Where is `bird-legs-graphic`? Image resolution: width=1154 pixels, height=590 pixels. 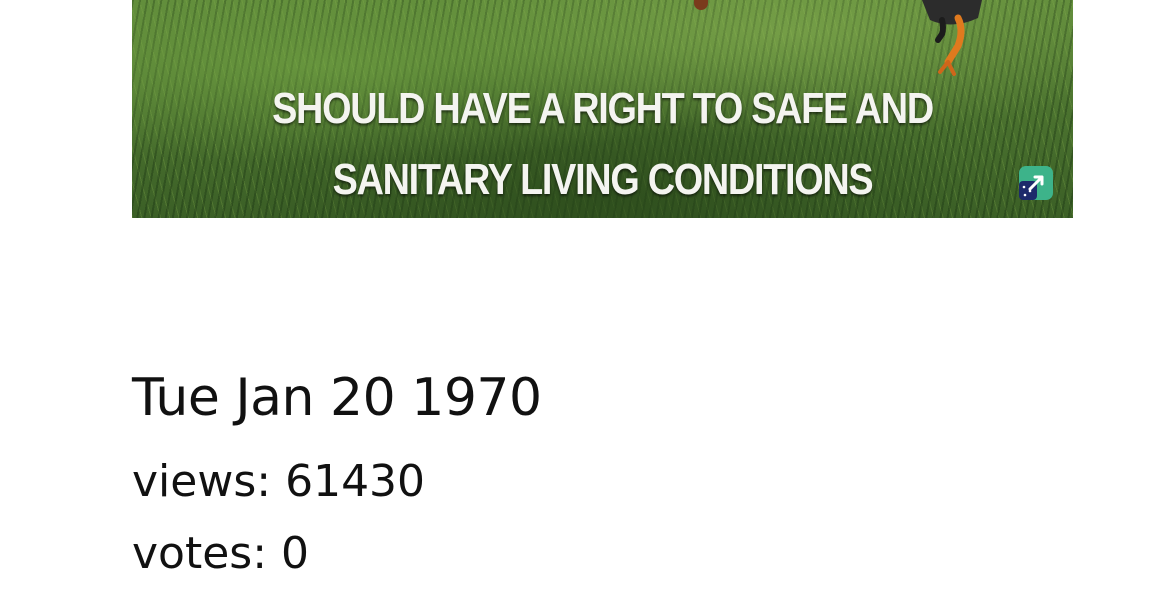
bird-legs-graphic is located at coordinates (952, 38).